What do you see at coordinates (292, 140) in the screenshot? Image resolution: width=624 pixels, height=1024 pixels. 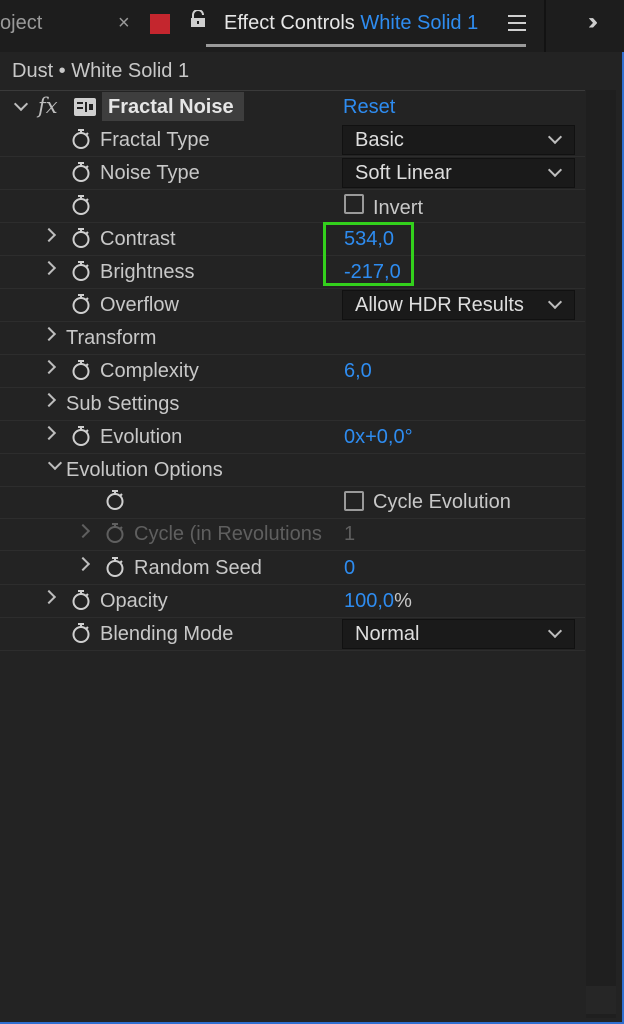 I see `property-row-fractal-type: Fractal Type Basic` at bounding box center [292, 140].